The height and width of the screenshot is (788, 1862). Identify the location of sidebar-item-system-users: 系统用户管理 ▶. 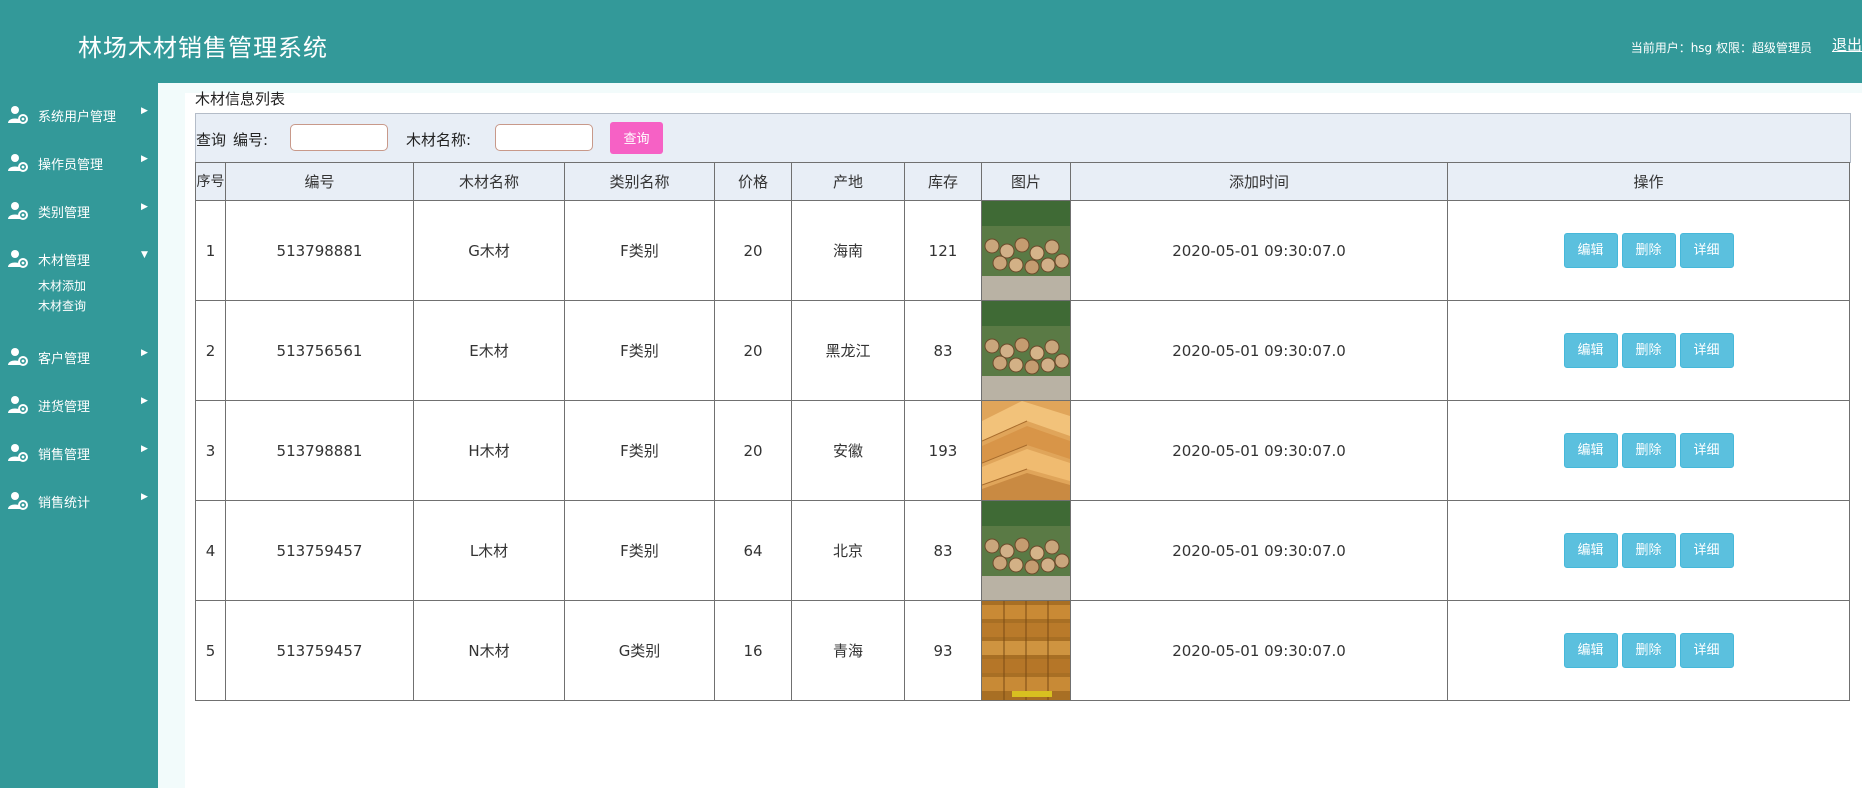
(79, 114).